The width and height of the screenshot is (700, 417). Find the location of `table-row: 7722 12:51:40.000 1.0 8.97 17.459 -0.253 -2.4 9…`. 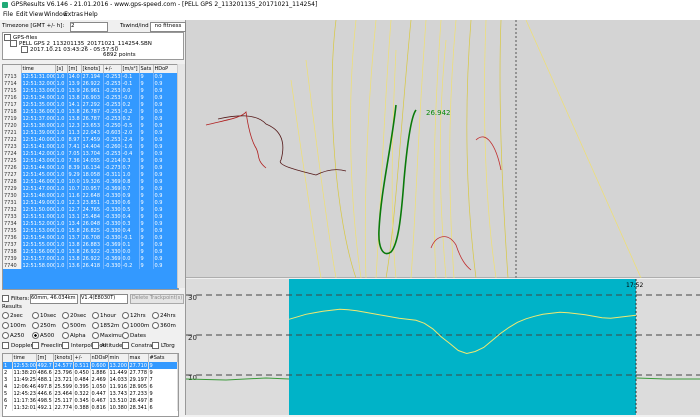

table-row: 7722 12:51:40.000 1.0 8.97 17.459 -0.253 -2.4 9… is located at coordinates (90, 139).